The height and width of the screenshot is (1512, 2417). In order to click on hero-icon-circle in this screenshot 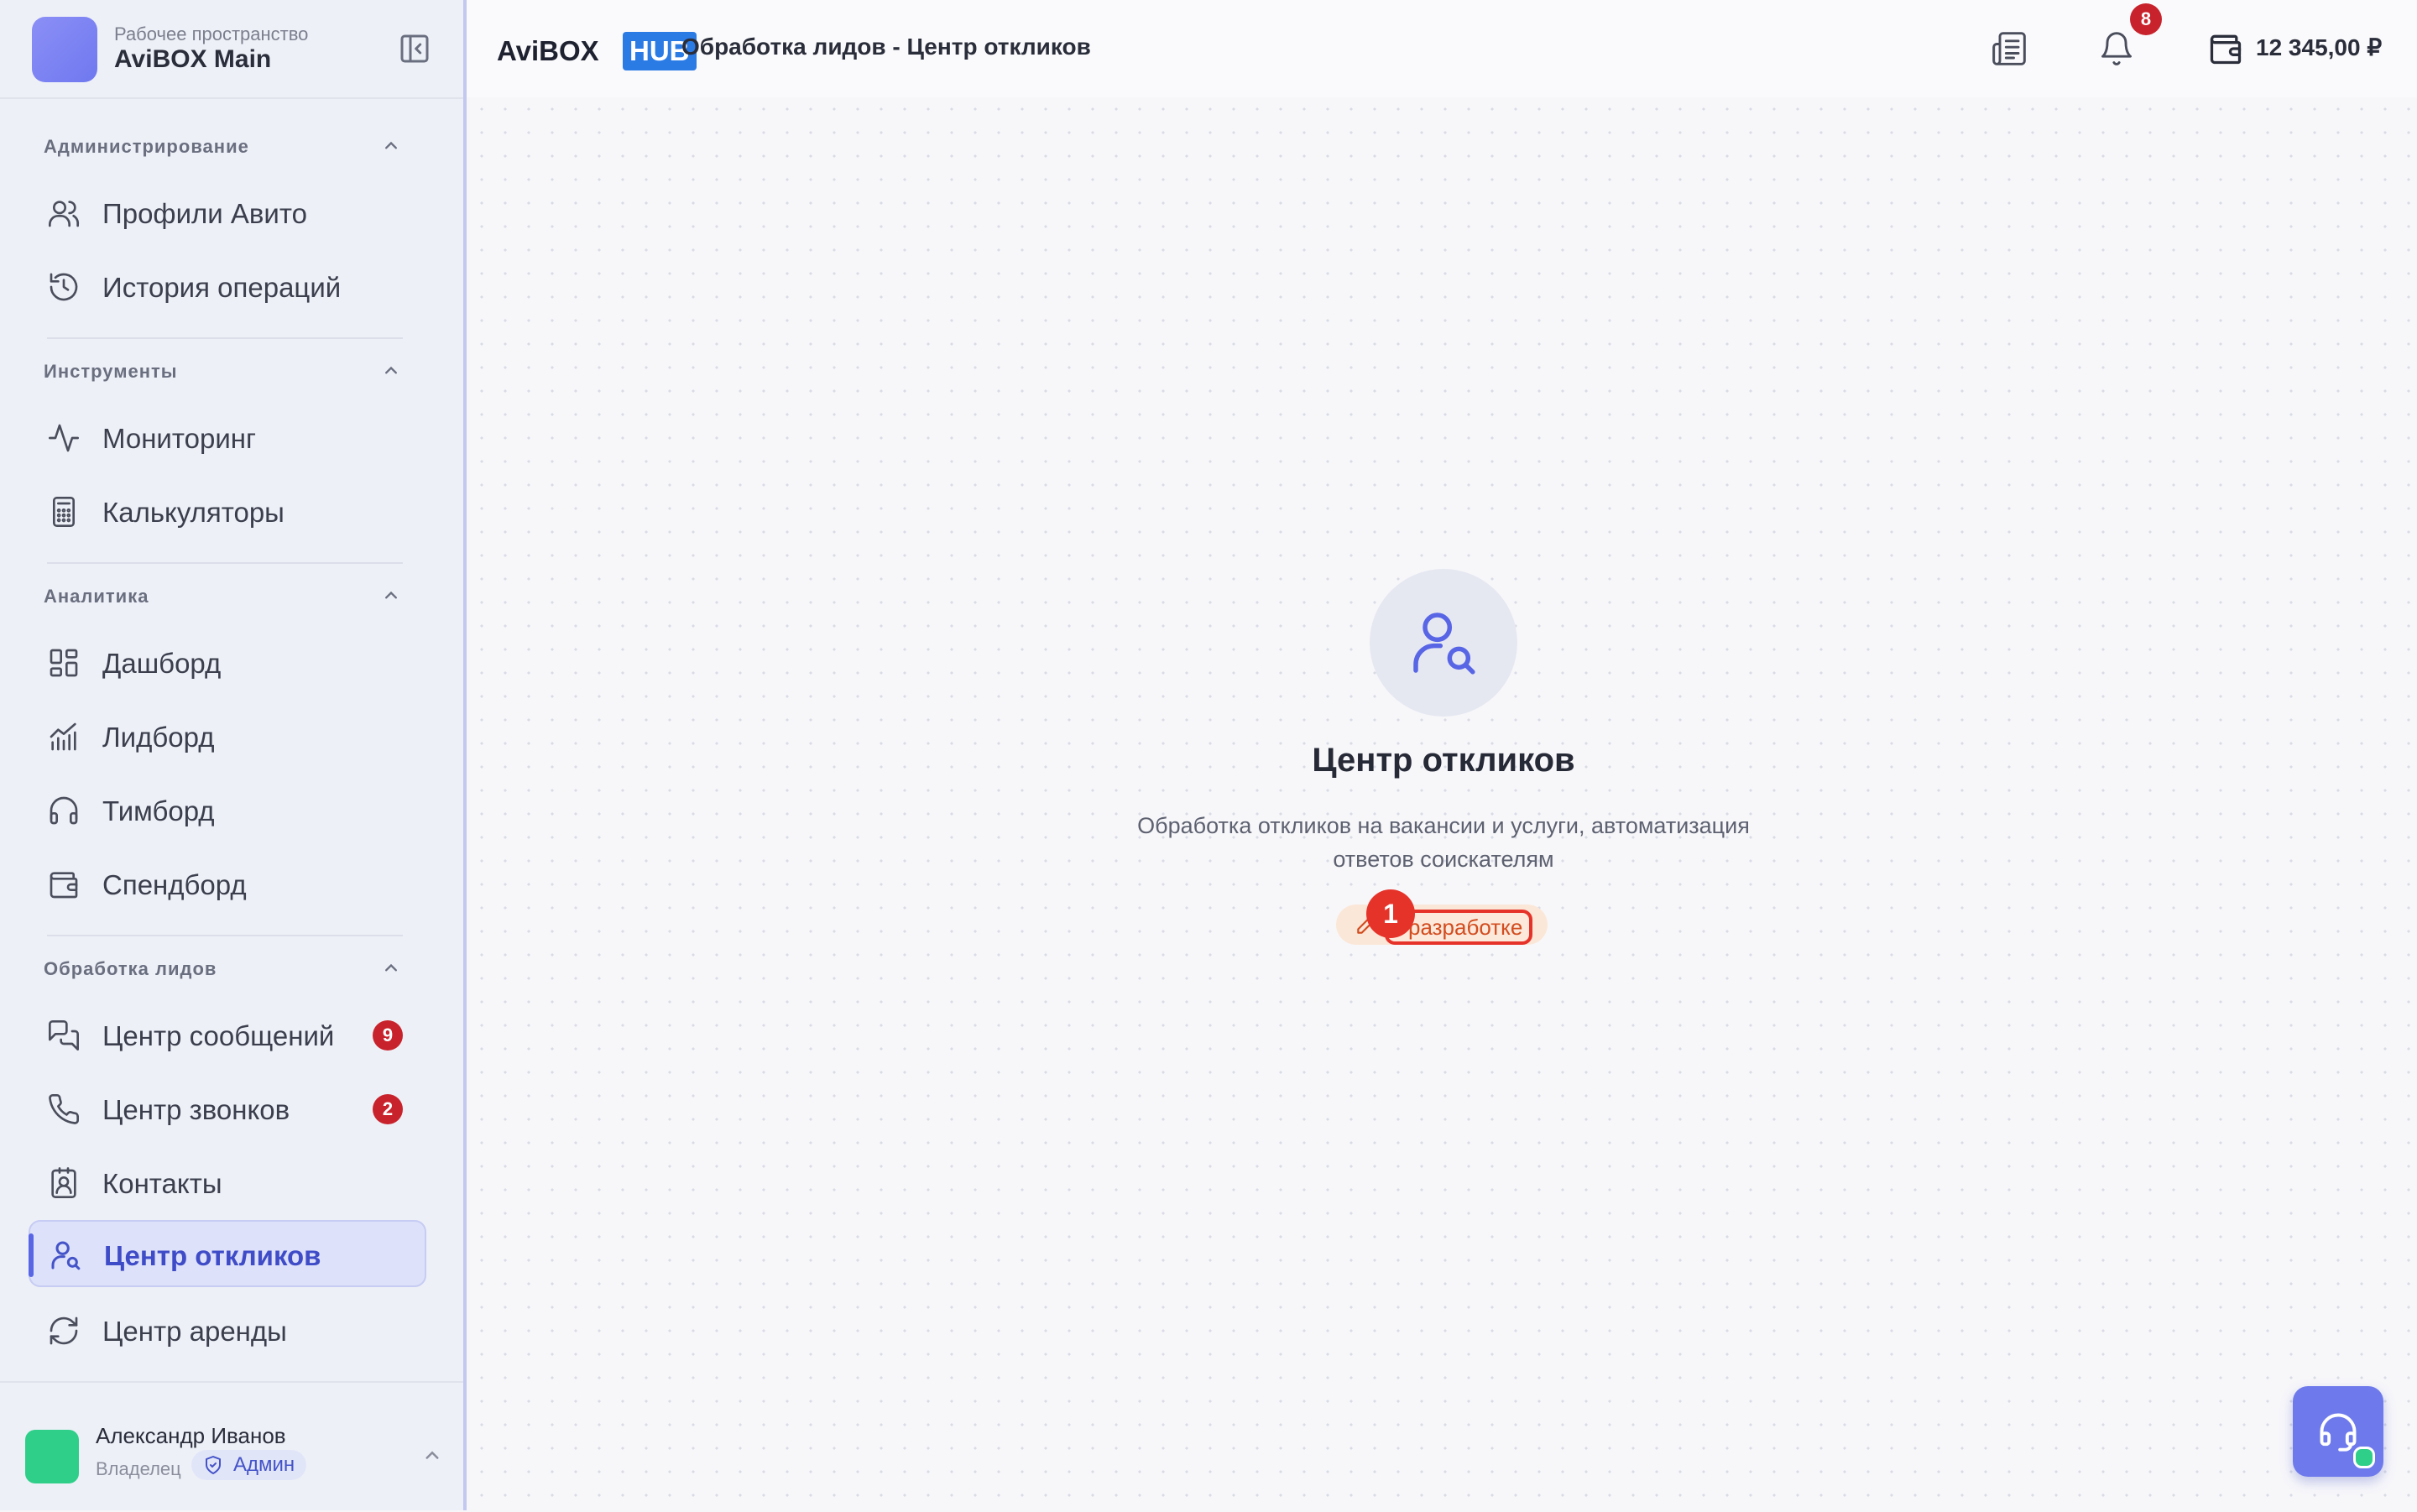, I will do `click(1443, 643)`.